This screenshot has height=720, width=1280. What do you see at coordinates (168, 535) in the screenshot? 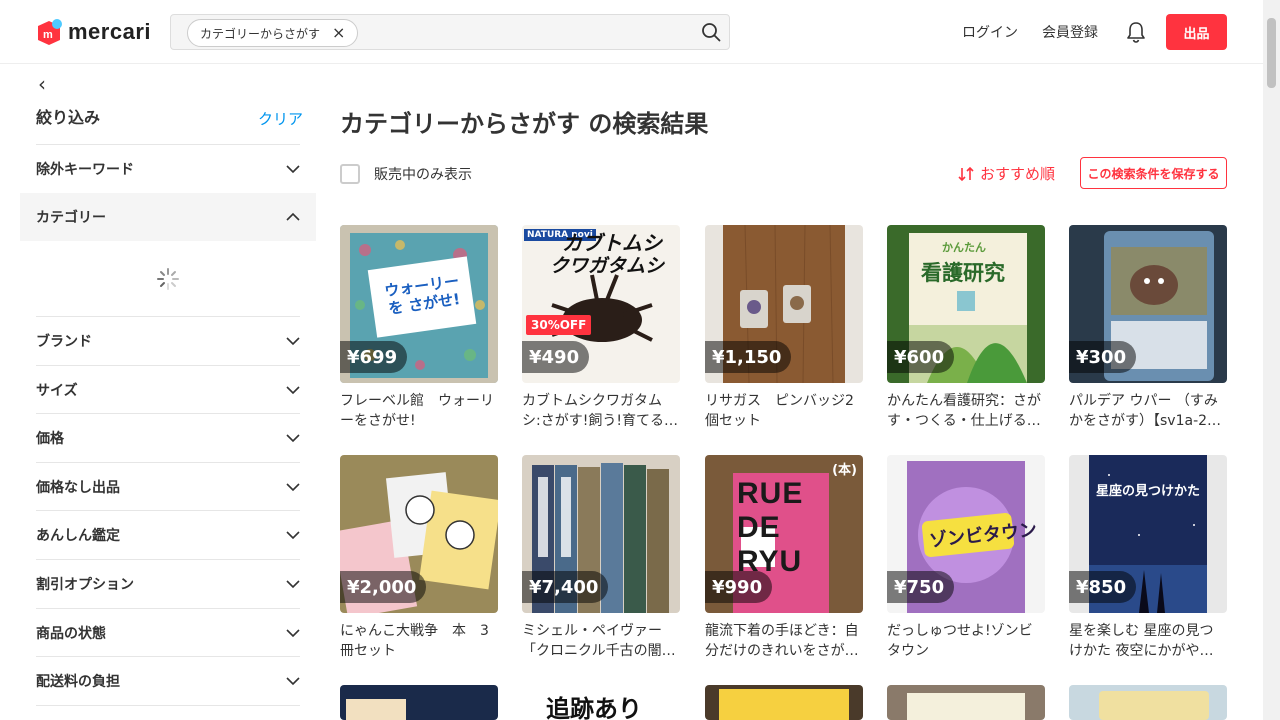
I see `filter-authentication: あんしん鑑定` at bounding box center [168, 535].